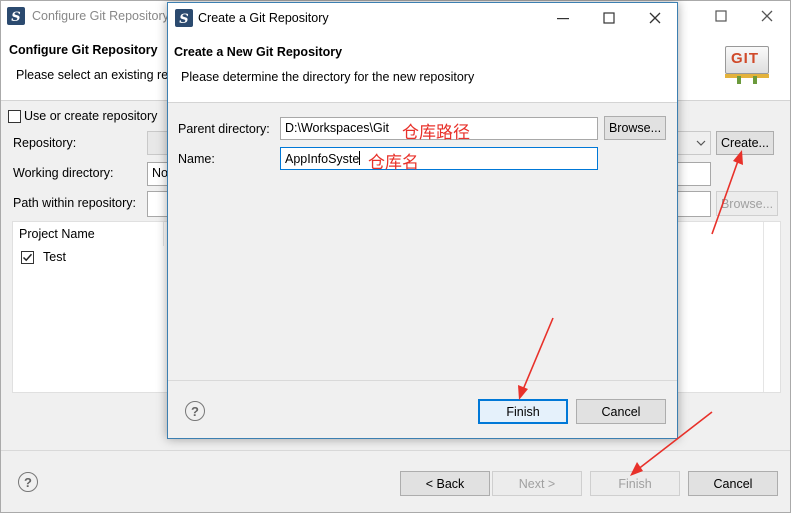  I want to click on arrowhead-bg-finish, so click(636, 469).